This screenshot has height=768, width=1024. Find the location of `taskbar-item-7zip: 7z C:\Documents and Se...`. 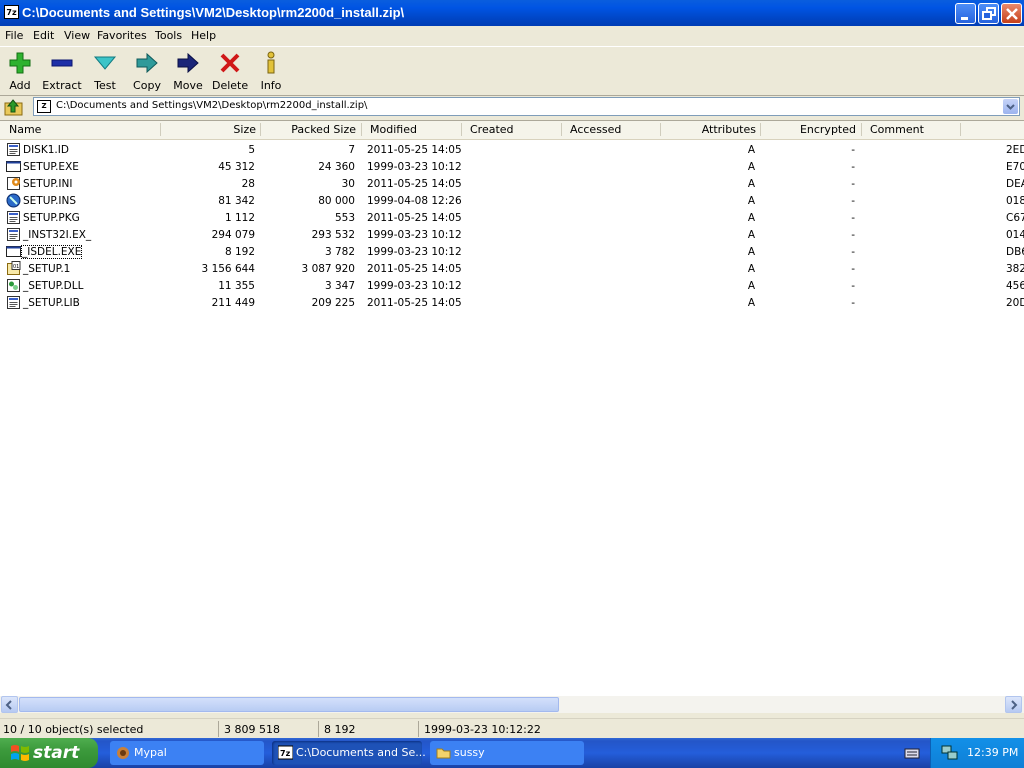

taskbar-item-7zip: 7z C:\Documents and Se... is located at coordinates (349, 753).